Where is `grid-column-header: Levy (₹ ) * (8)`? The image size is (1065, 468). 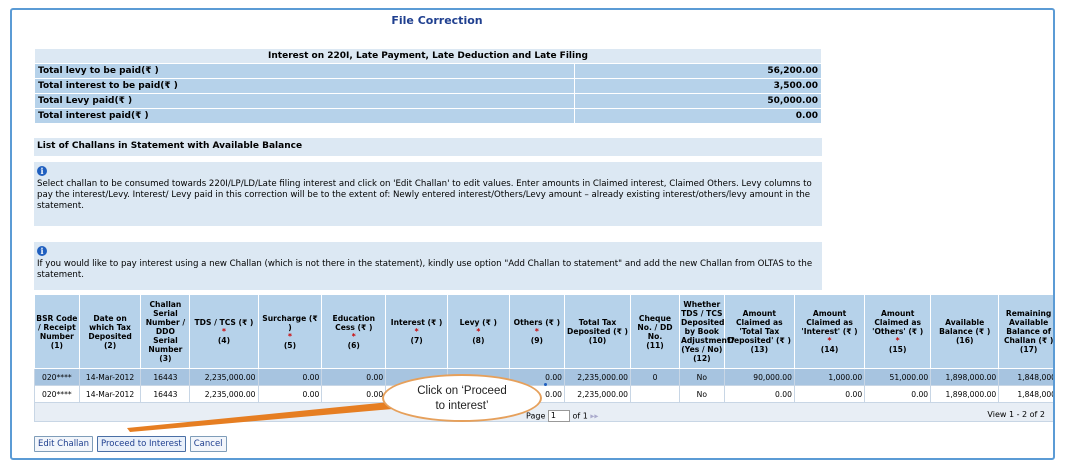
grid-column-header: Levy (₹ ) * (8) is located at coordinates (478, 331).